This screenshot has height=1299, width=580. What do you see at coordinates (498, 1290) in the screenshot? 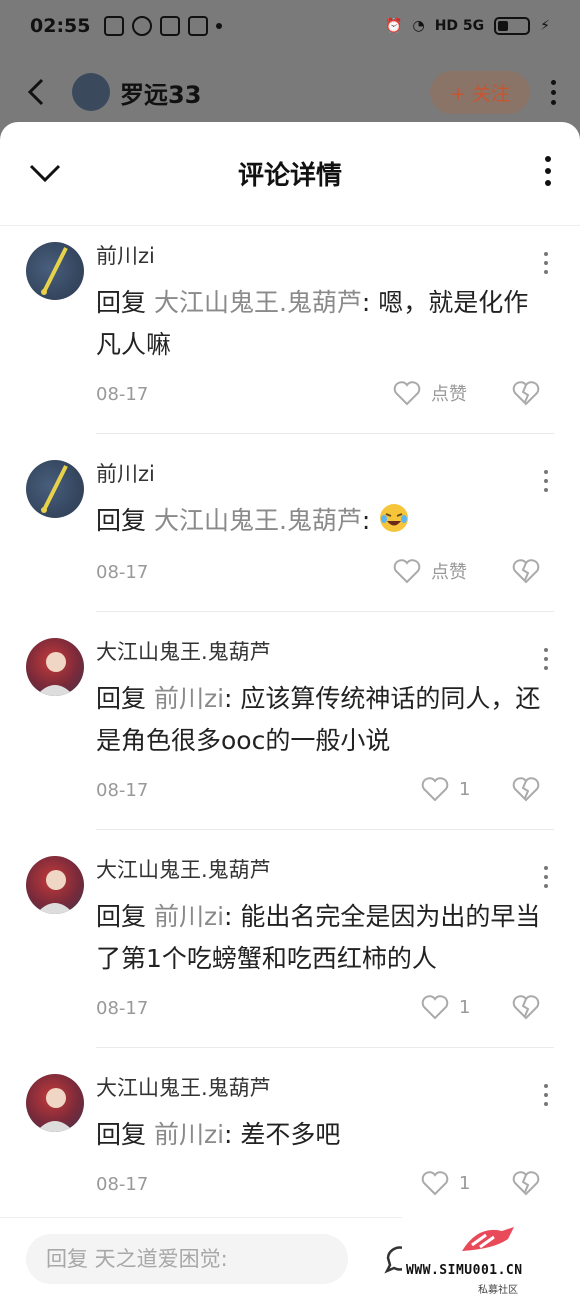
I see `watermark-subtitle: 私募社区` at bounding box center [498, 1290].